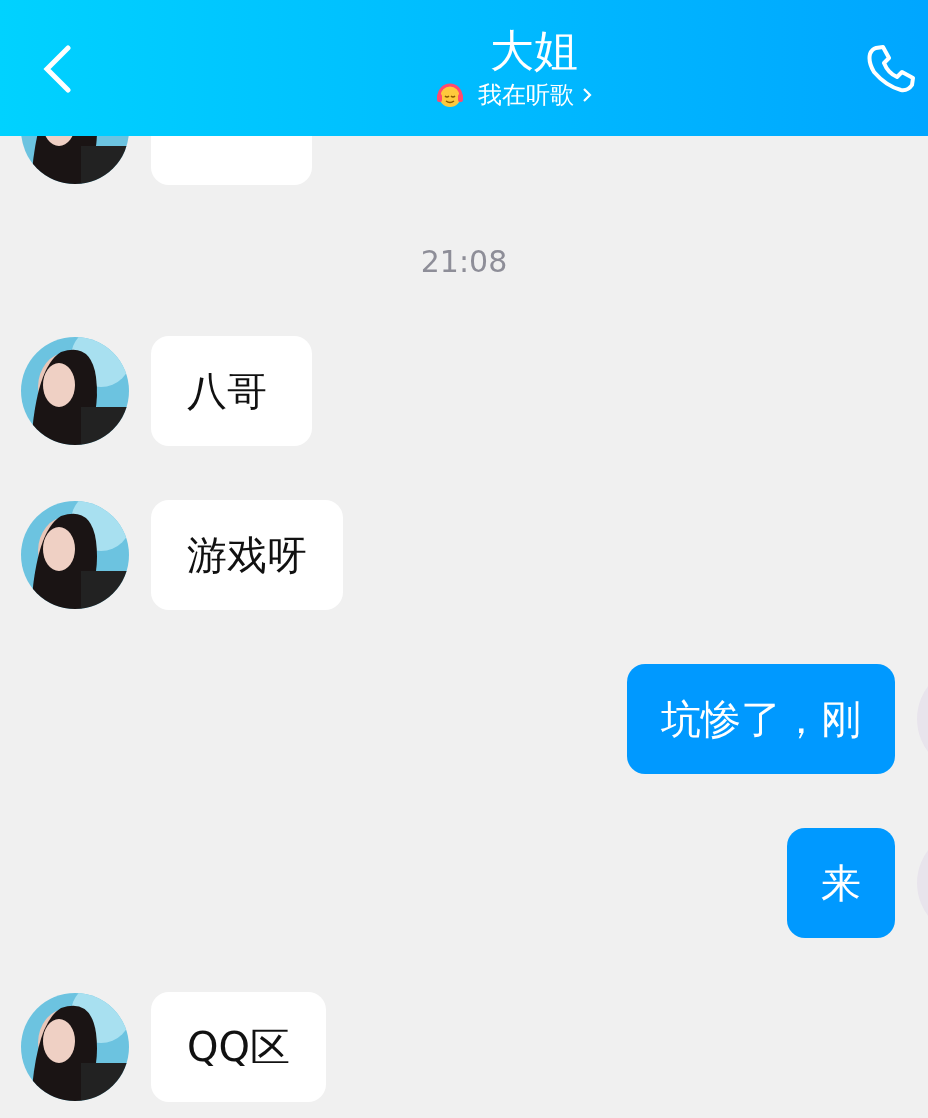  Describe the element at coordinates (227, 391) in the screenshot. I see `message-text: 八哥` at that location.